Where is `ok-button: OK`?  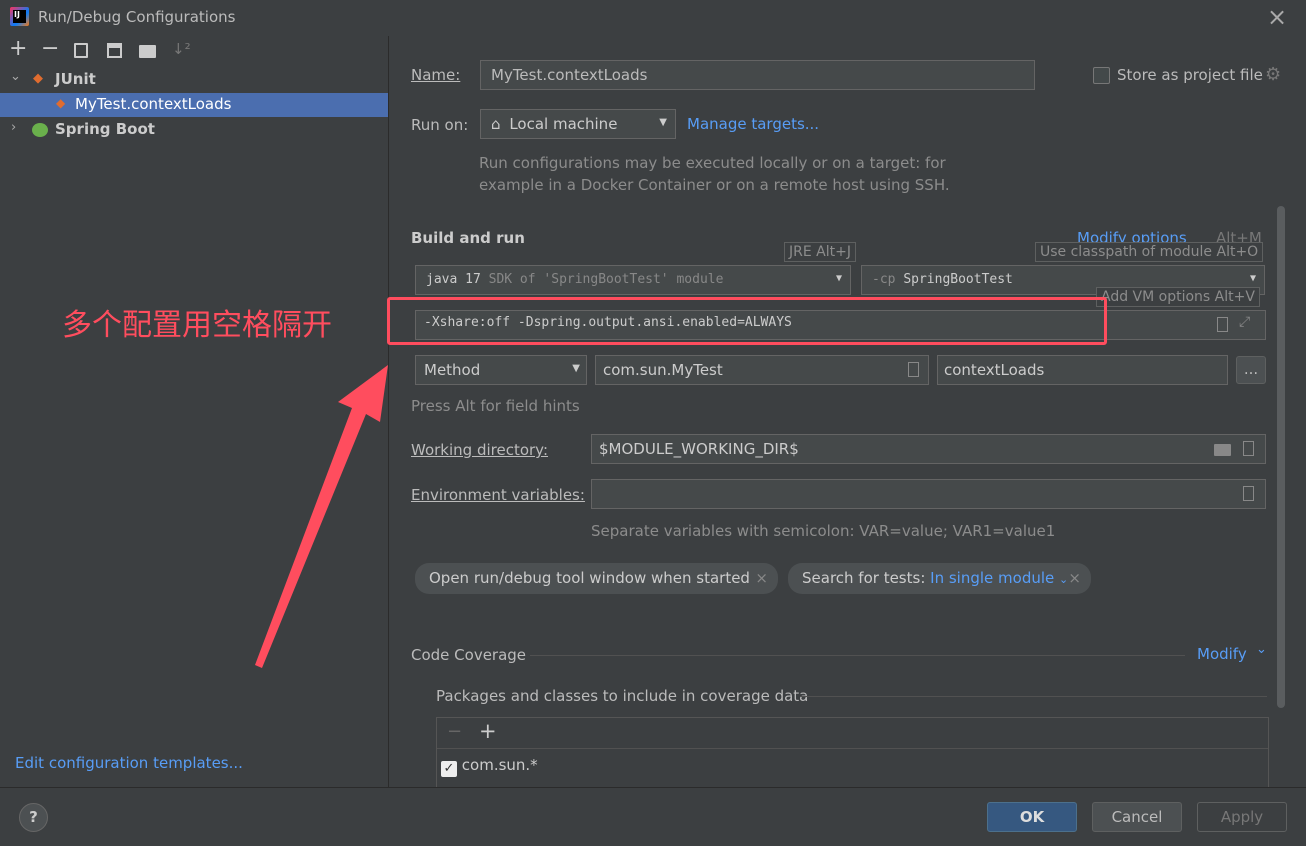
ok-button: OK is located at coordinates (1032, 817).